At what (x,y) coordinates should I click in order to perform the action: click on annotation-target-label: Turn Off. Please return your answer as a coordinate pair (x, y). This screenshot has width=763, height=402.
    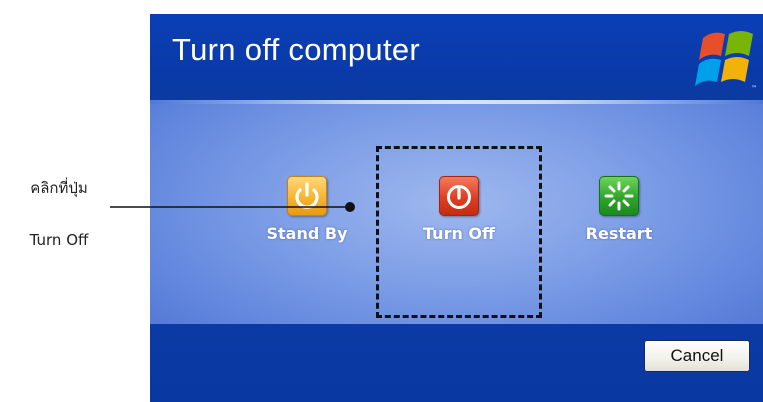
    Looking at the image, I should click on (59, 240).